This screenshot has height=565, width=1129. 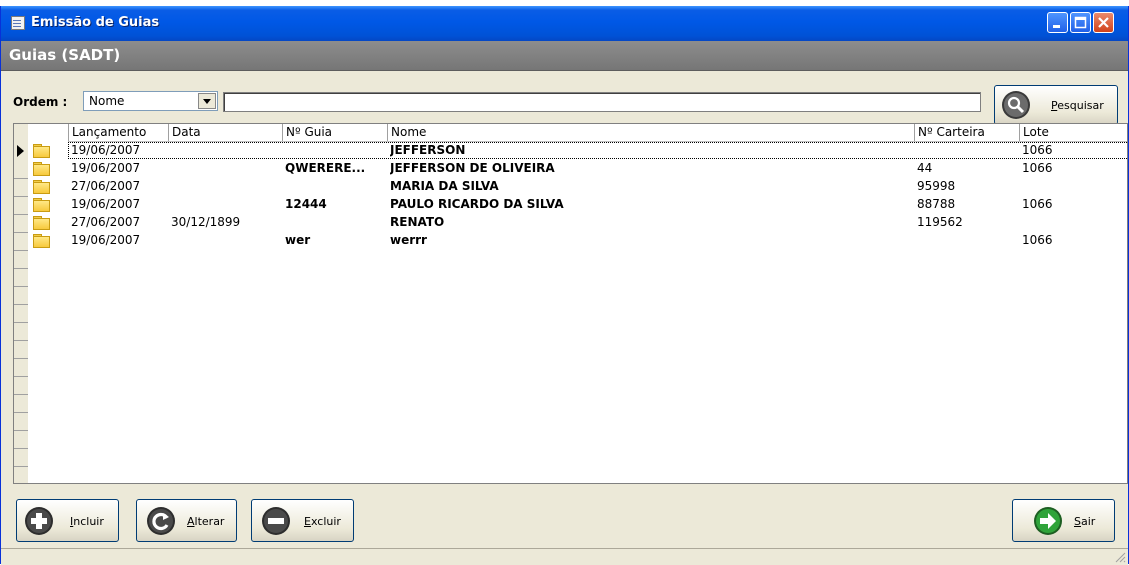 I want to click on chevron-down-icon, so click(x=207, y=101).